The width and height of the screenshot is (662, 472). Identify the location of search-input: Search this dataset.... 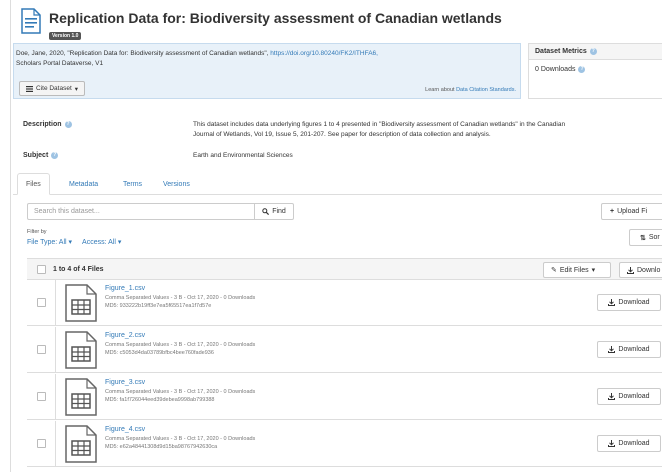
(141, 211).